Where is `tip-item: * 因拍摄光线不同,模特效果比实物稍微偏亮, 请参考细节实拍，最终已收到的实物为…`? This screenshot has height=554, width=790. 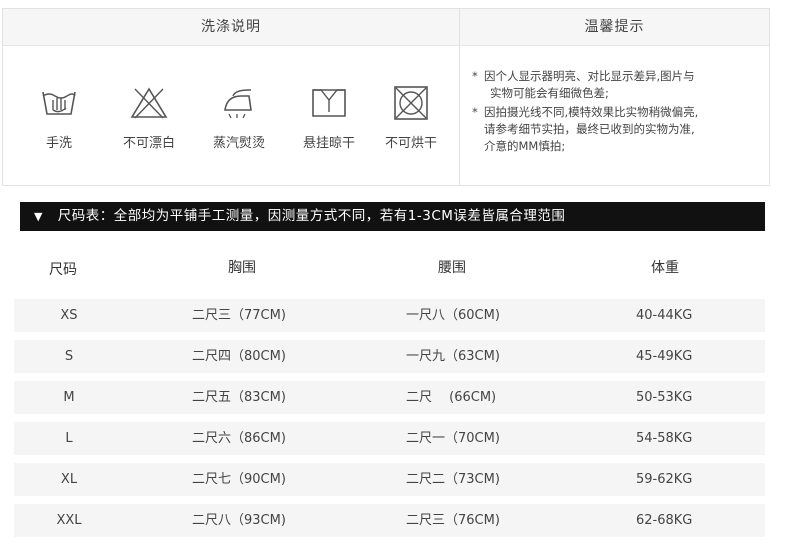 tip-item: * 因拍摄光线不同,模特效果比实物稍微偏亮, 请参考细节实拍，最终已收到的实物为… is located at coordinates (585, 129).